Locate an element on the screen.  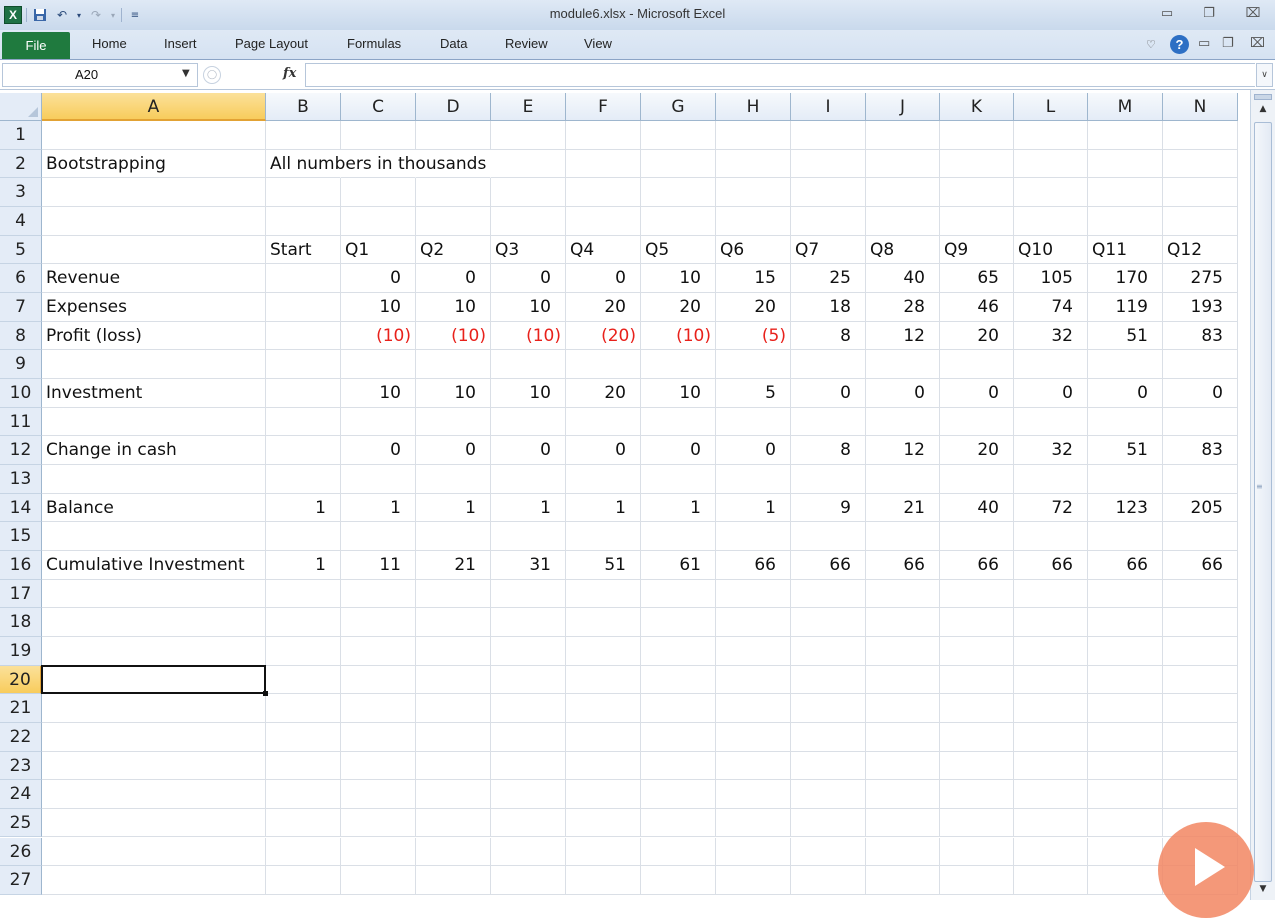
column-header-i: I is located at coordinates (828, 107).